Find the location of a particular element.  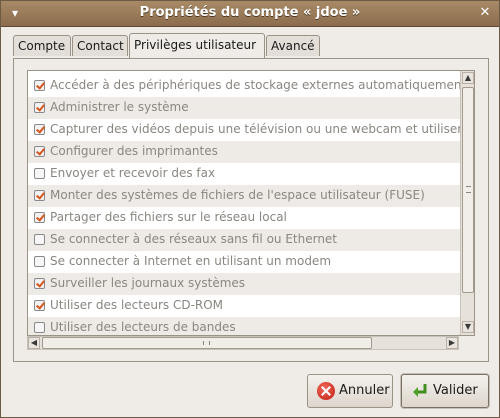

list-item: Envoyer et recevoir des fax is located at coordinates (244, 174).